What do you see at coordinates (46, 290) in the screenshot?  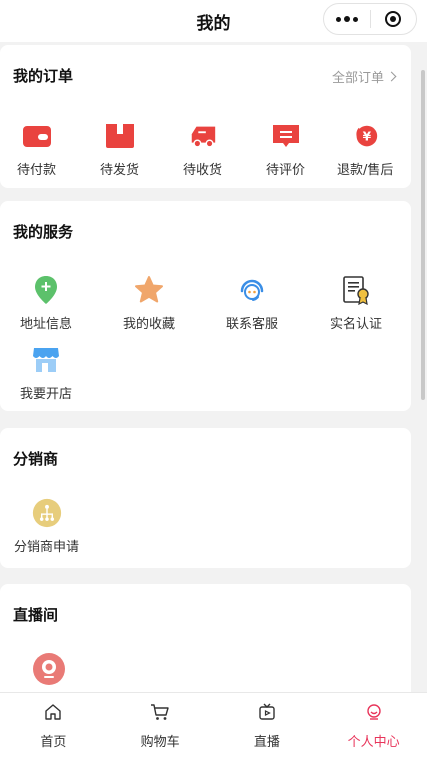 I see `location-icon` at bounding box center [46, 290].